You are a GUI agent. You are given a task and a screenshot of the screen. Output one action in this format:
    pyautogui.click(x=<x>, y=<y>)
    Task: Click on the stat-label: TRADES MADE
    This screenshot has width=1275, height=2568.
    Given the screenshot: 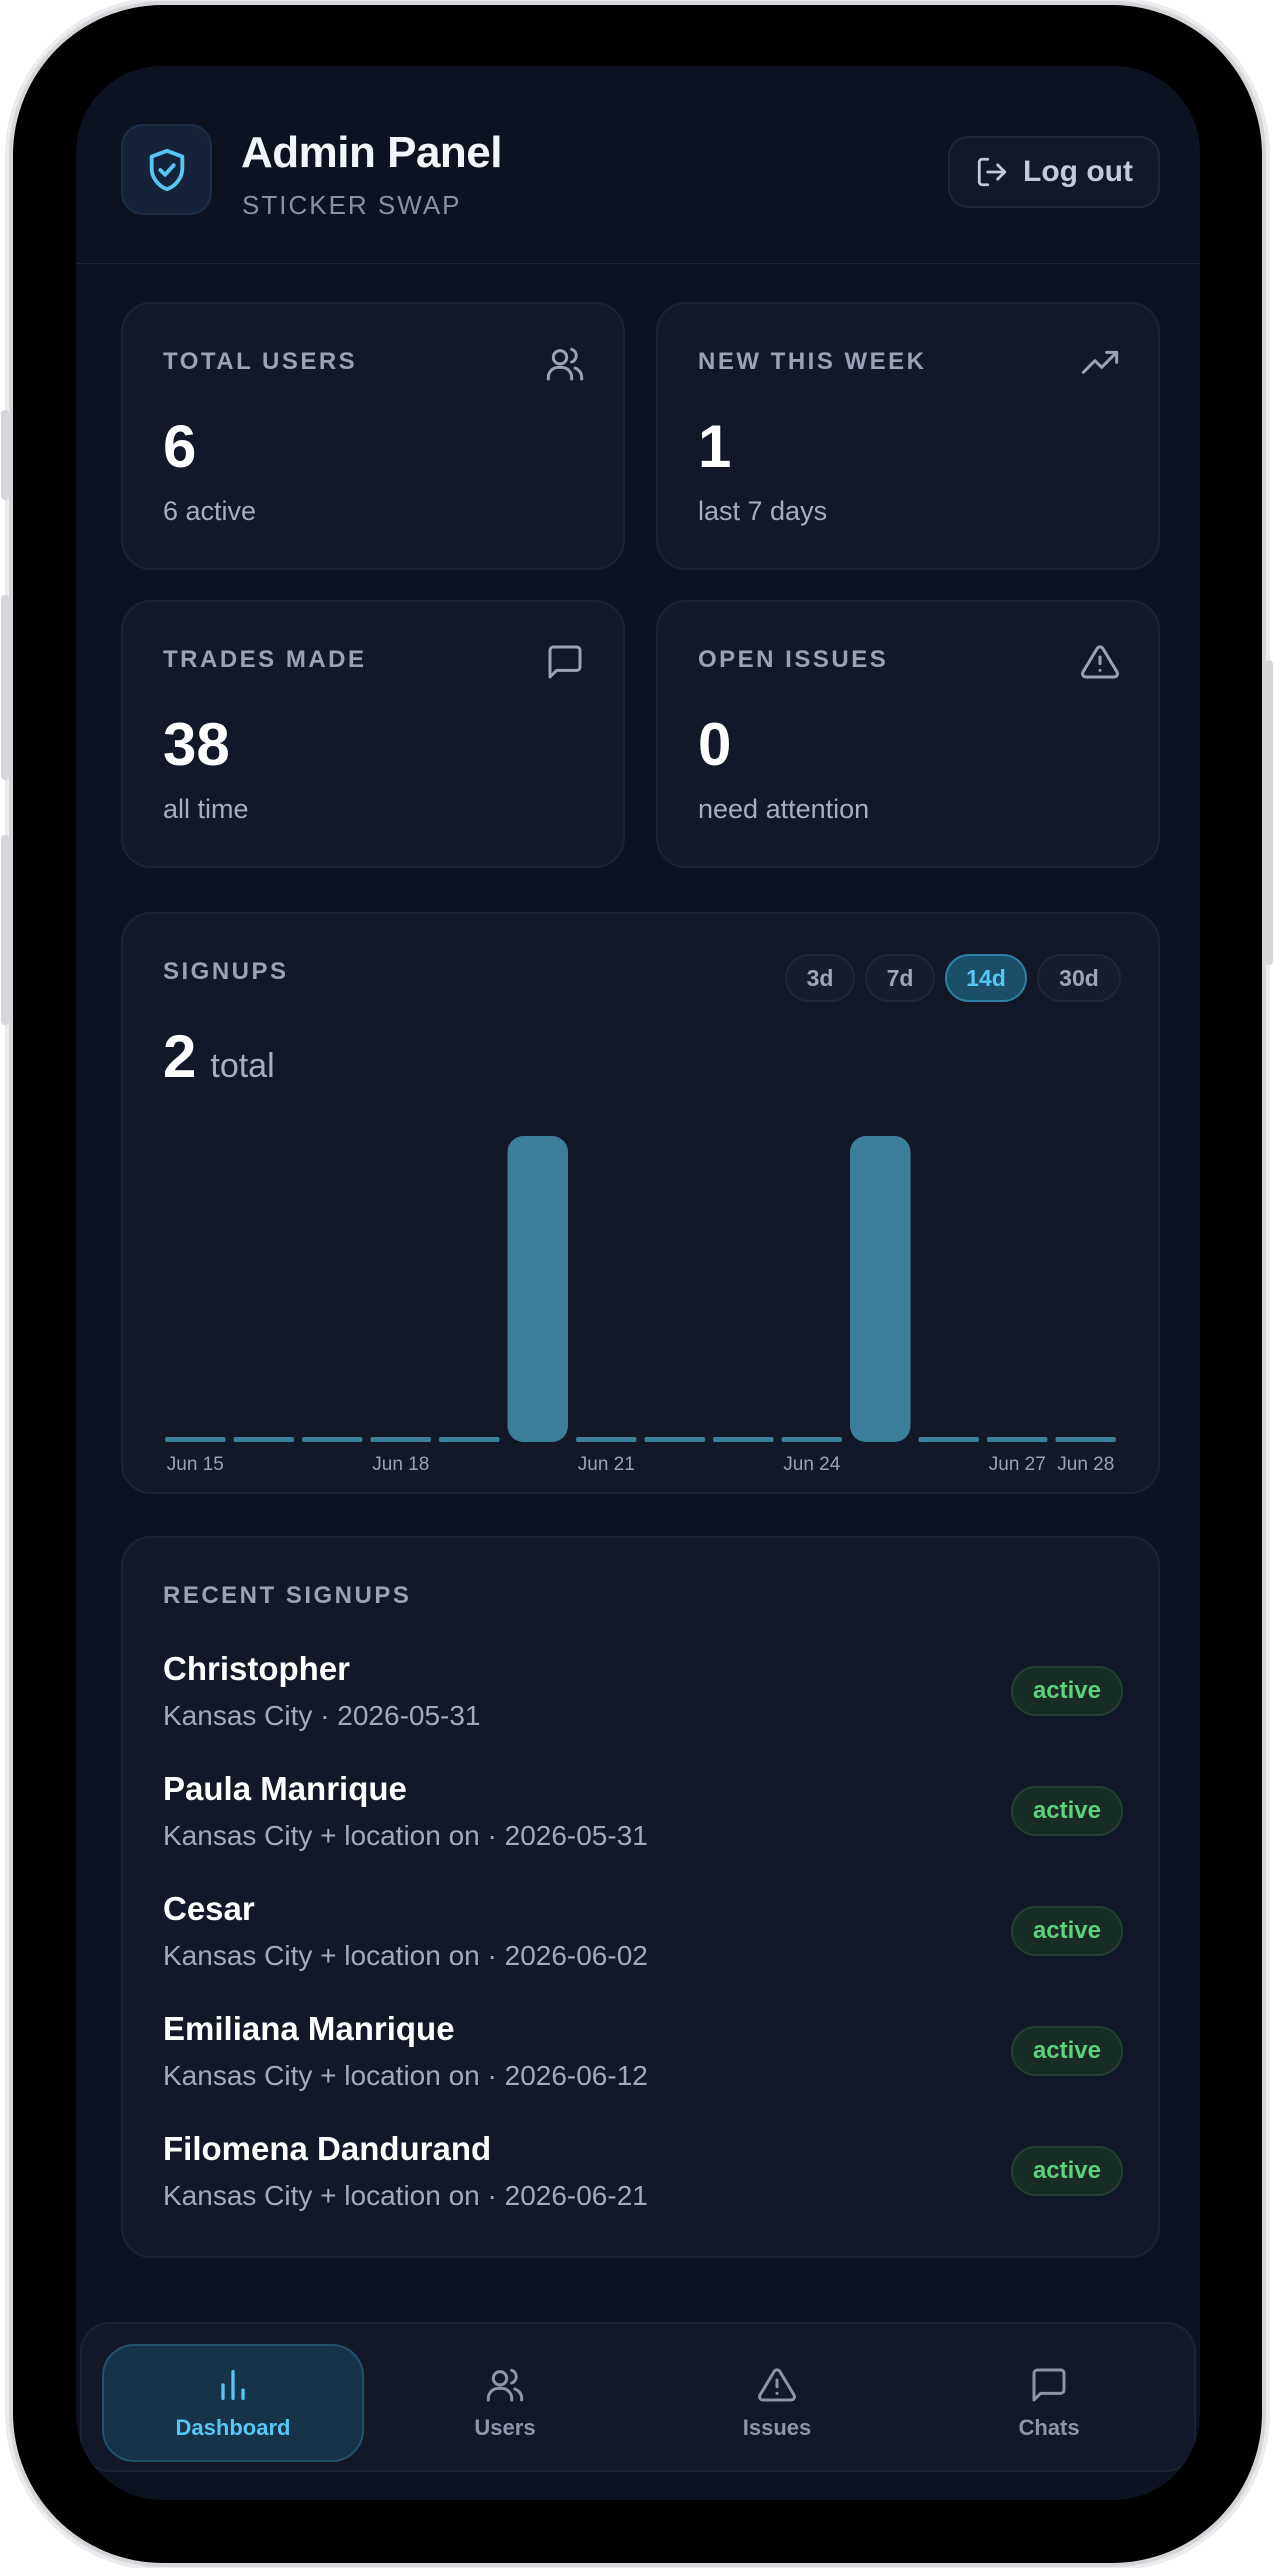 What is the action you would take?
    pyautogui.click(x=265, y=659)
    